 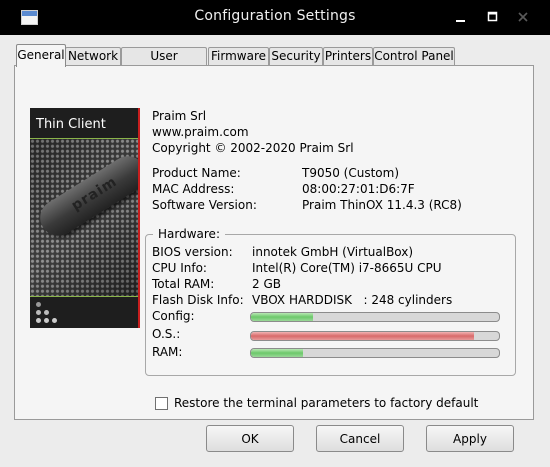 I want to click on ok-button: OK, so click(x=250, y=438).